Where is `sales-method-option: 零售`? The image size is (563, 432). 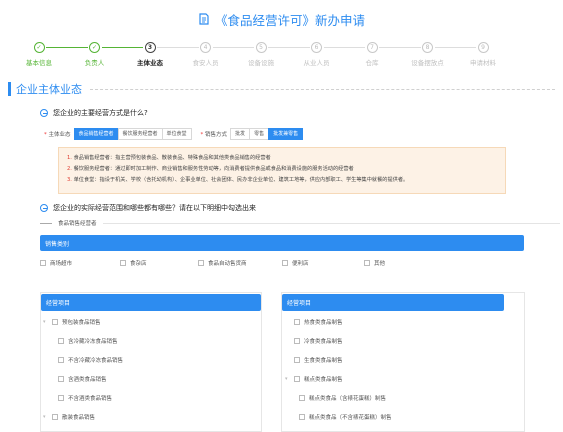 sales-method-option: 零售 is located at coordinates (259, 133).